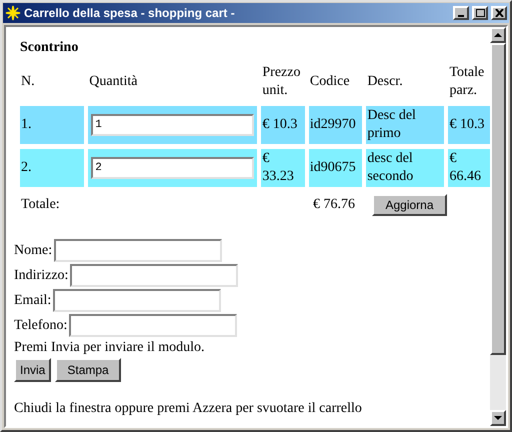 The height and width of the screenshot is (432, 512). I want to click on scroll-down-button, so click(498, 418).